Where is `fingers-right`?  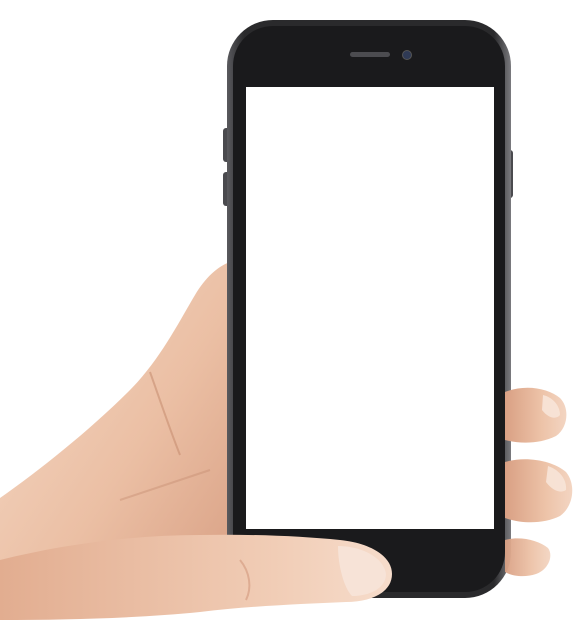 fingers-right is located at coordinates (539, 482).